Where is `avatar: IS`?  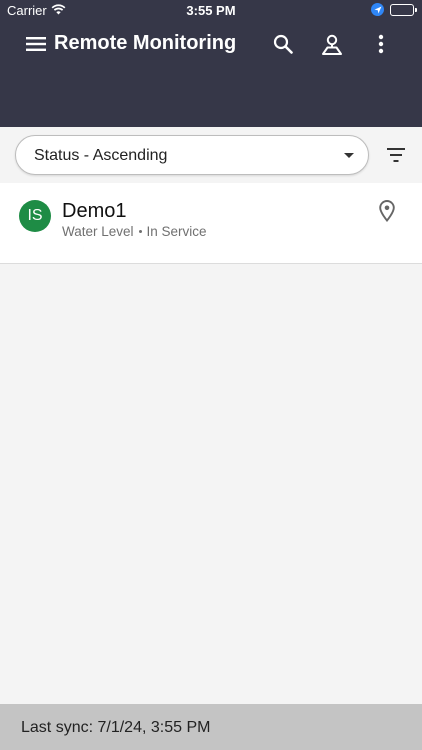
avatar: IS is located at coordinates (35, 216).